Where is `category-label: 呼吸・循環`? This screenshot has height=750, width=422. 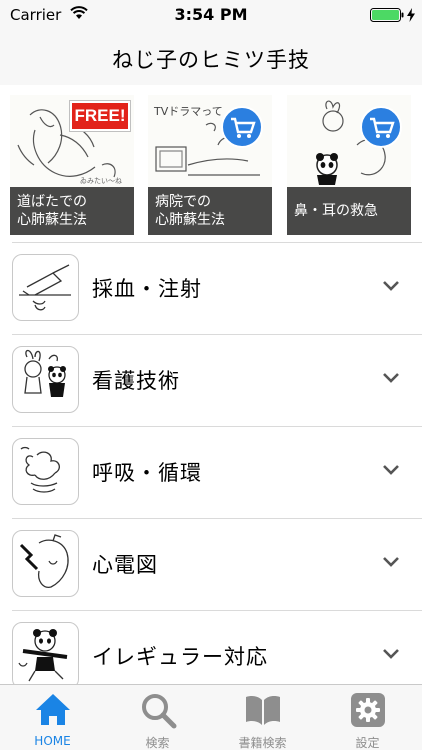
category-label: 呼吸・循環 is located at coordinates (147, 473).